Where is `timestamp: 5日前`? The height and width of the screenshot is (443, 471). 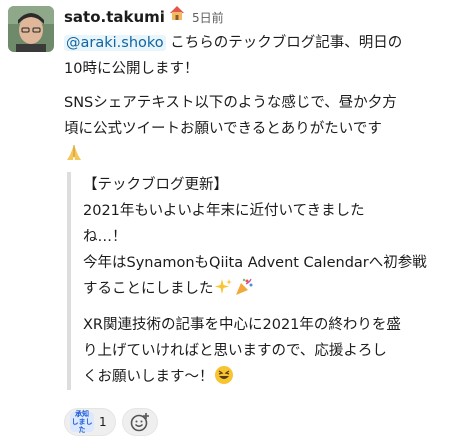
timestamp: 5日前 is located at coordinates (208, 17).